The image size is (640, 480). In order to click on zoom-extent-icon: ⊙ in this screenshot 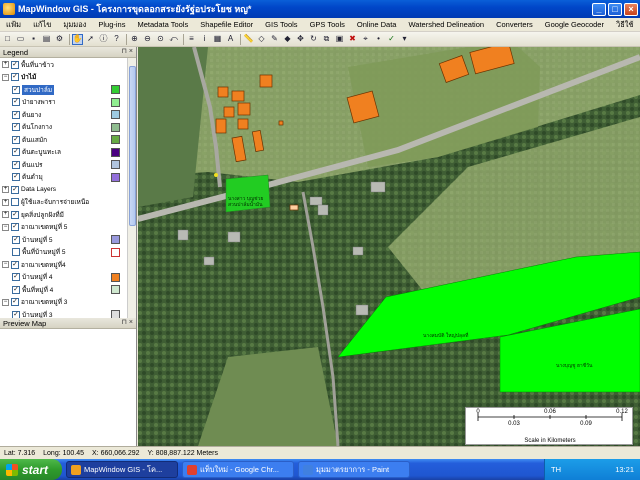, I will do `click(160, 39)`.